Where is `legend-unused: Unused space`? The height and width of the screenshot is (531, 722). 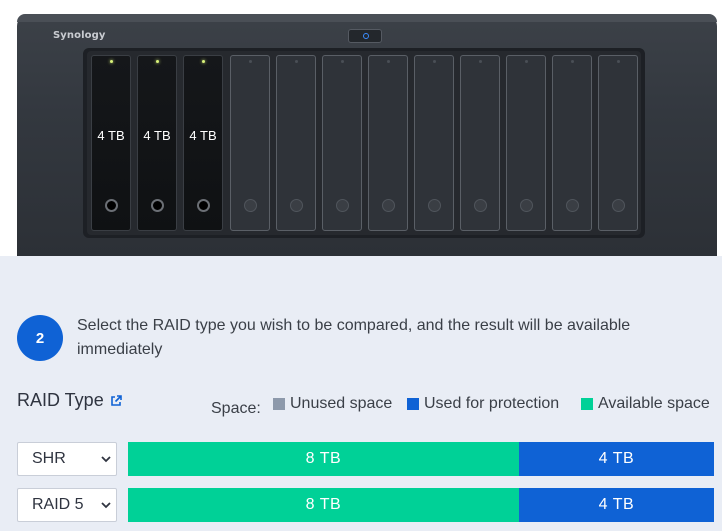 legend-unused: Unused space is located at coordinates (332, 404).